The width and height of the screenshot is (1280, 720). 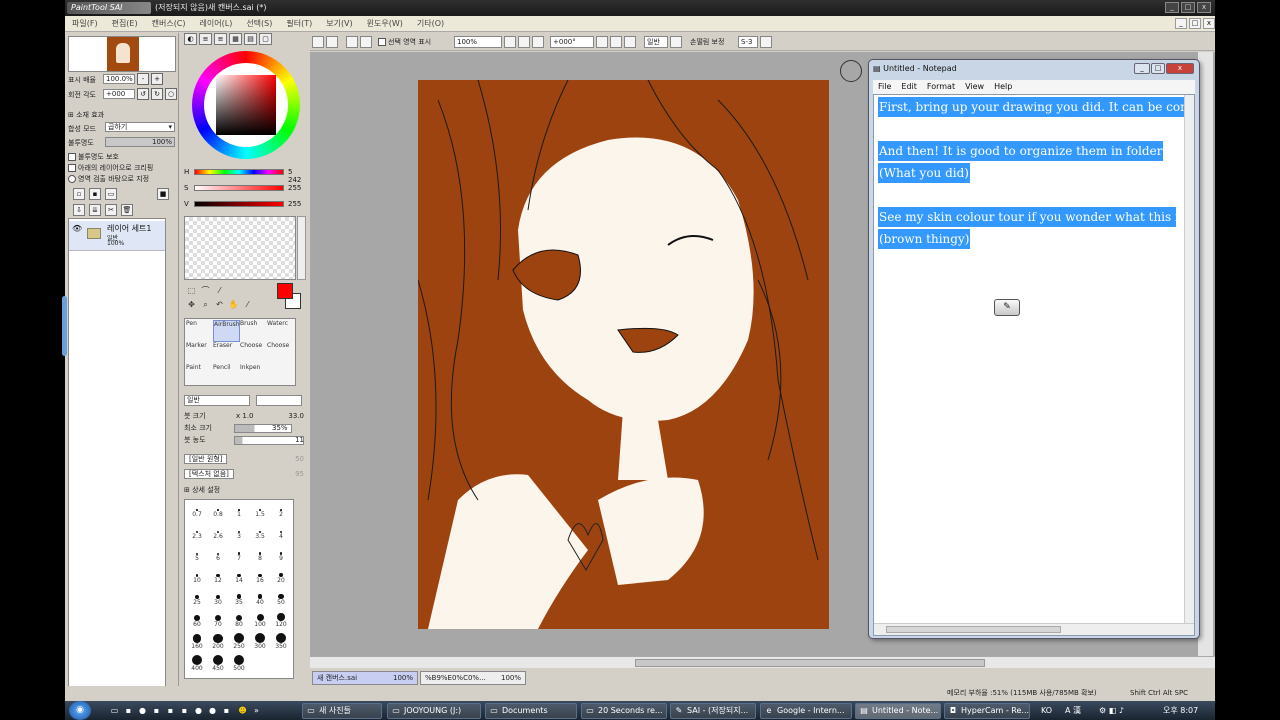 What do you see at coordinates (478, 42) in the screenshot?
I see `zoom-select: 100%` at bounding box center [478, 42].